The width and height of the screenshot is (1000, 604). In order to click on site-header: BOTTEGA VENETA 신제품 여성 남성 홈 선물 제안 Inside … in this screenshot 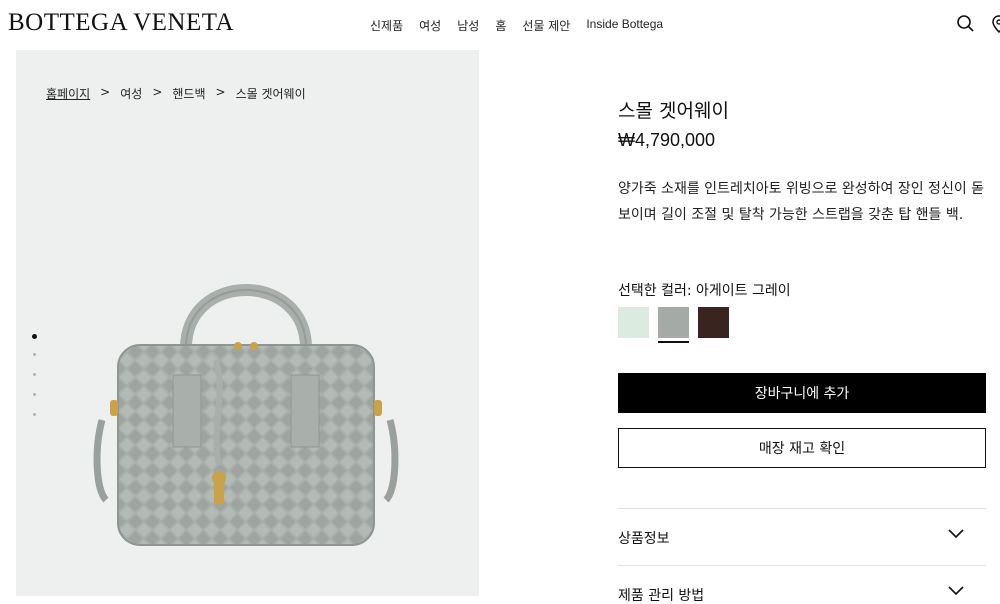, I will do `click(500, 25)`.